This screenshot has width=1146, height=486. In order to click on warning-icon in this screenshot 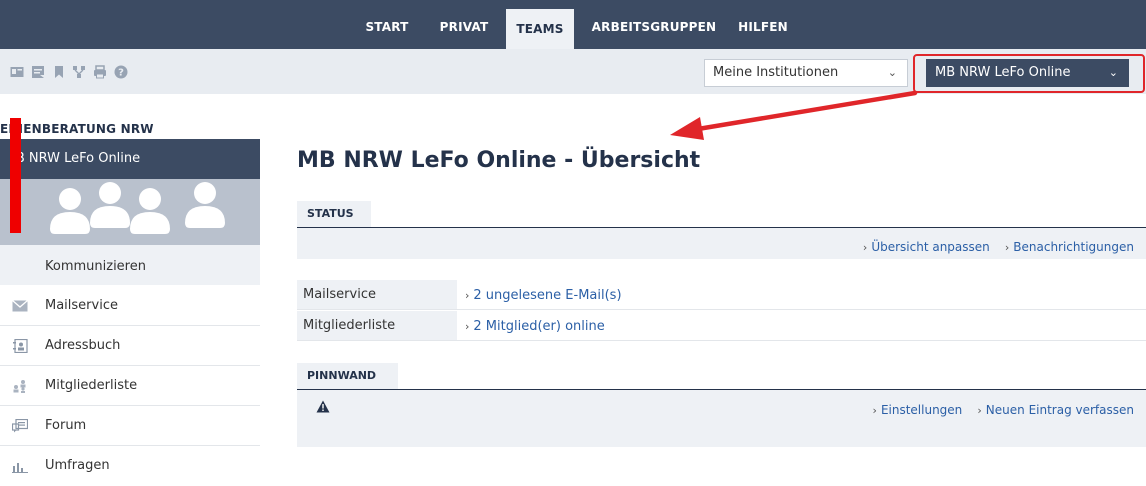, I will do `click(323, 406)`.